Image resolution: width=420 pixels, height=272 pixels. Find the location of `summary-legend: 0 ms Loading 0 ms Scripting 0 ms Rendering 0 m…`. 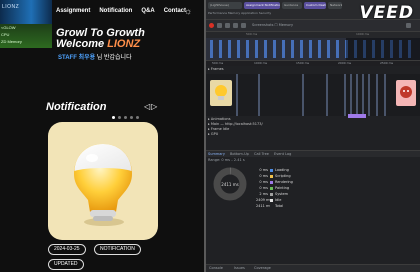

summary-legend: 0 ms Loading 0 ms Scripting 0 ms Rendering 0 m… is located at coordinates (301, 189).